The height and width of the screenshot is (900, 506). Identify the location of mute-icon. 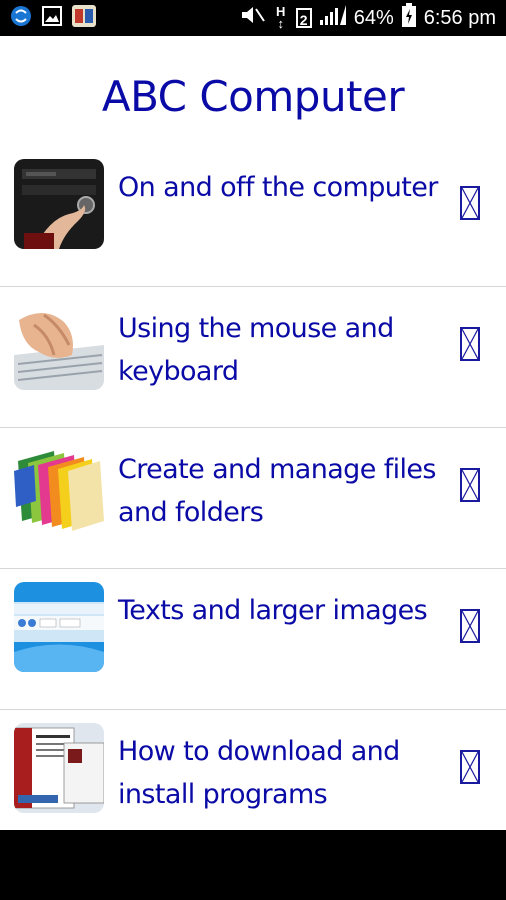
(253, 18).